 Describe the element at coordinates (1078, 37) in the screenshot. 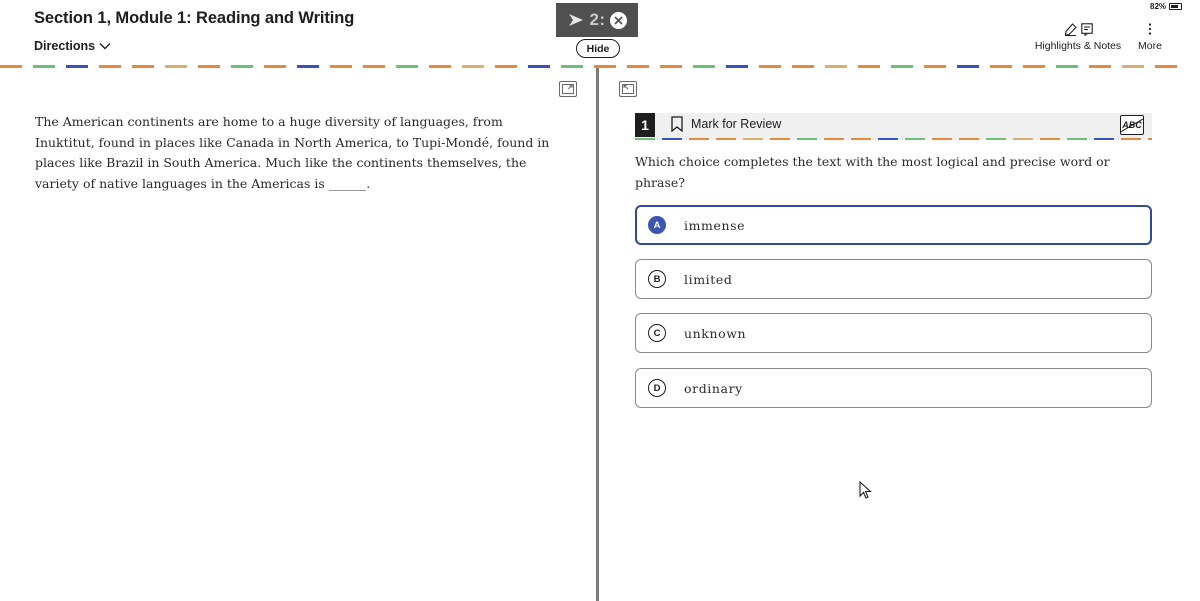

I see `highlights-notes-button: Highlights & Notes` at that location.